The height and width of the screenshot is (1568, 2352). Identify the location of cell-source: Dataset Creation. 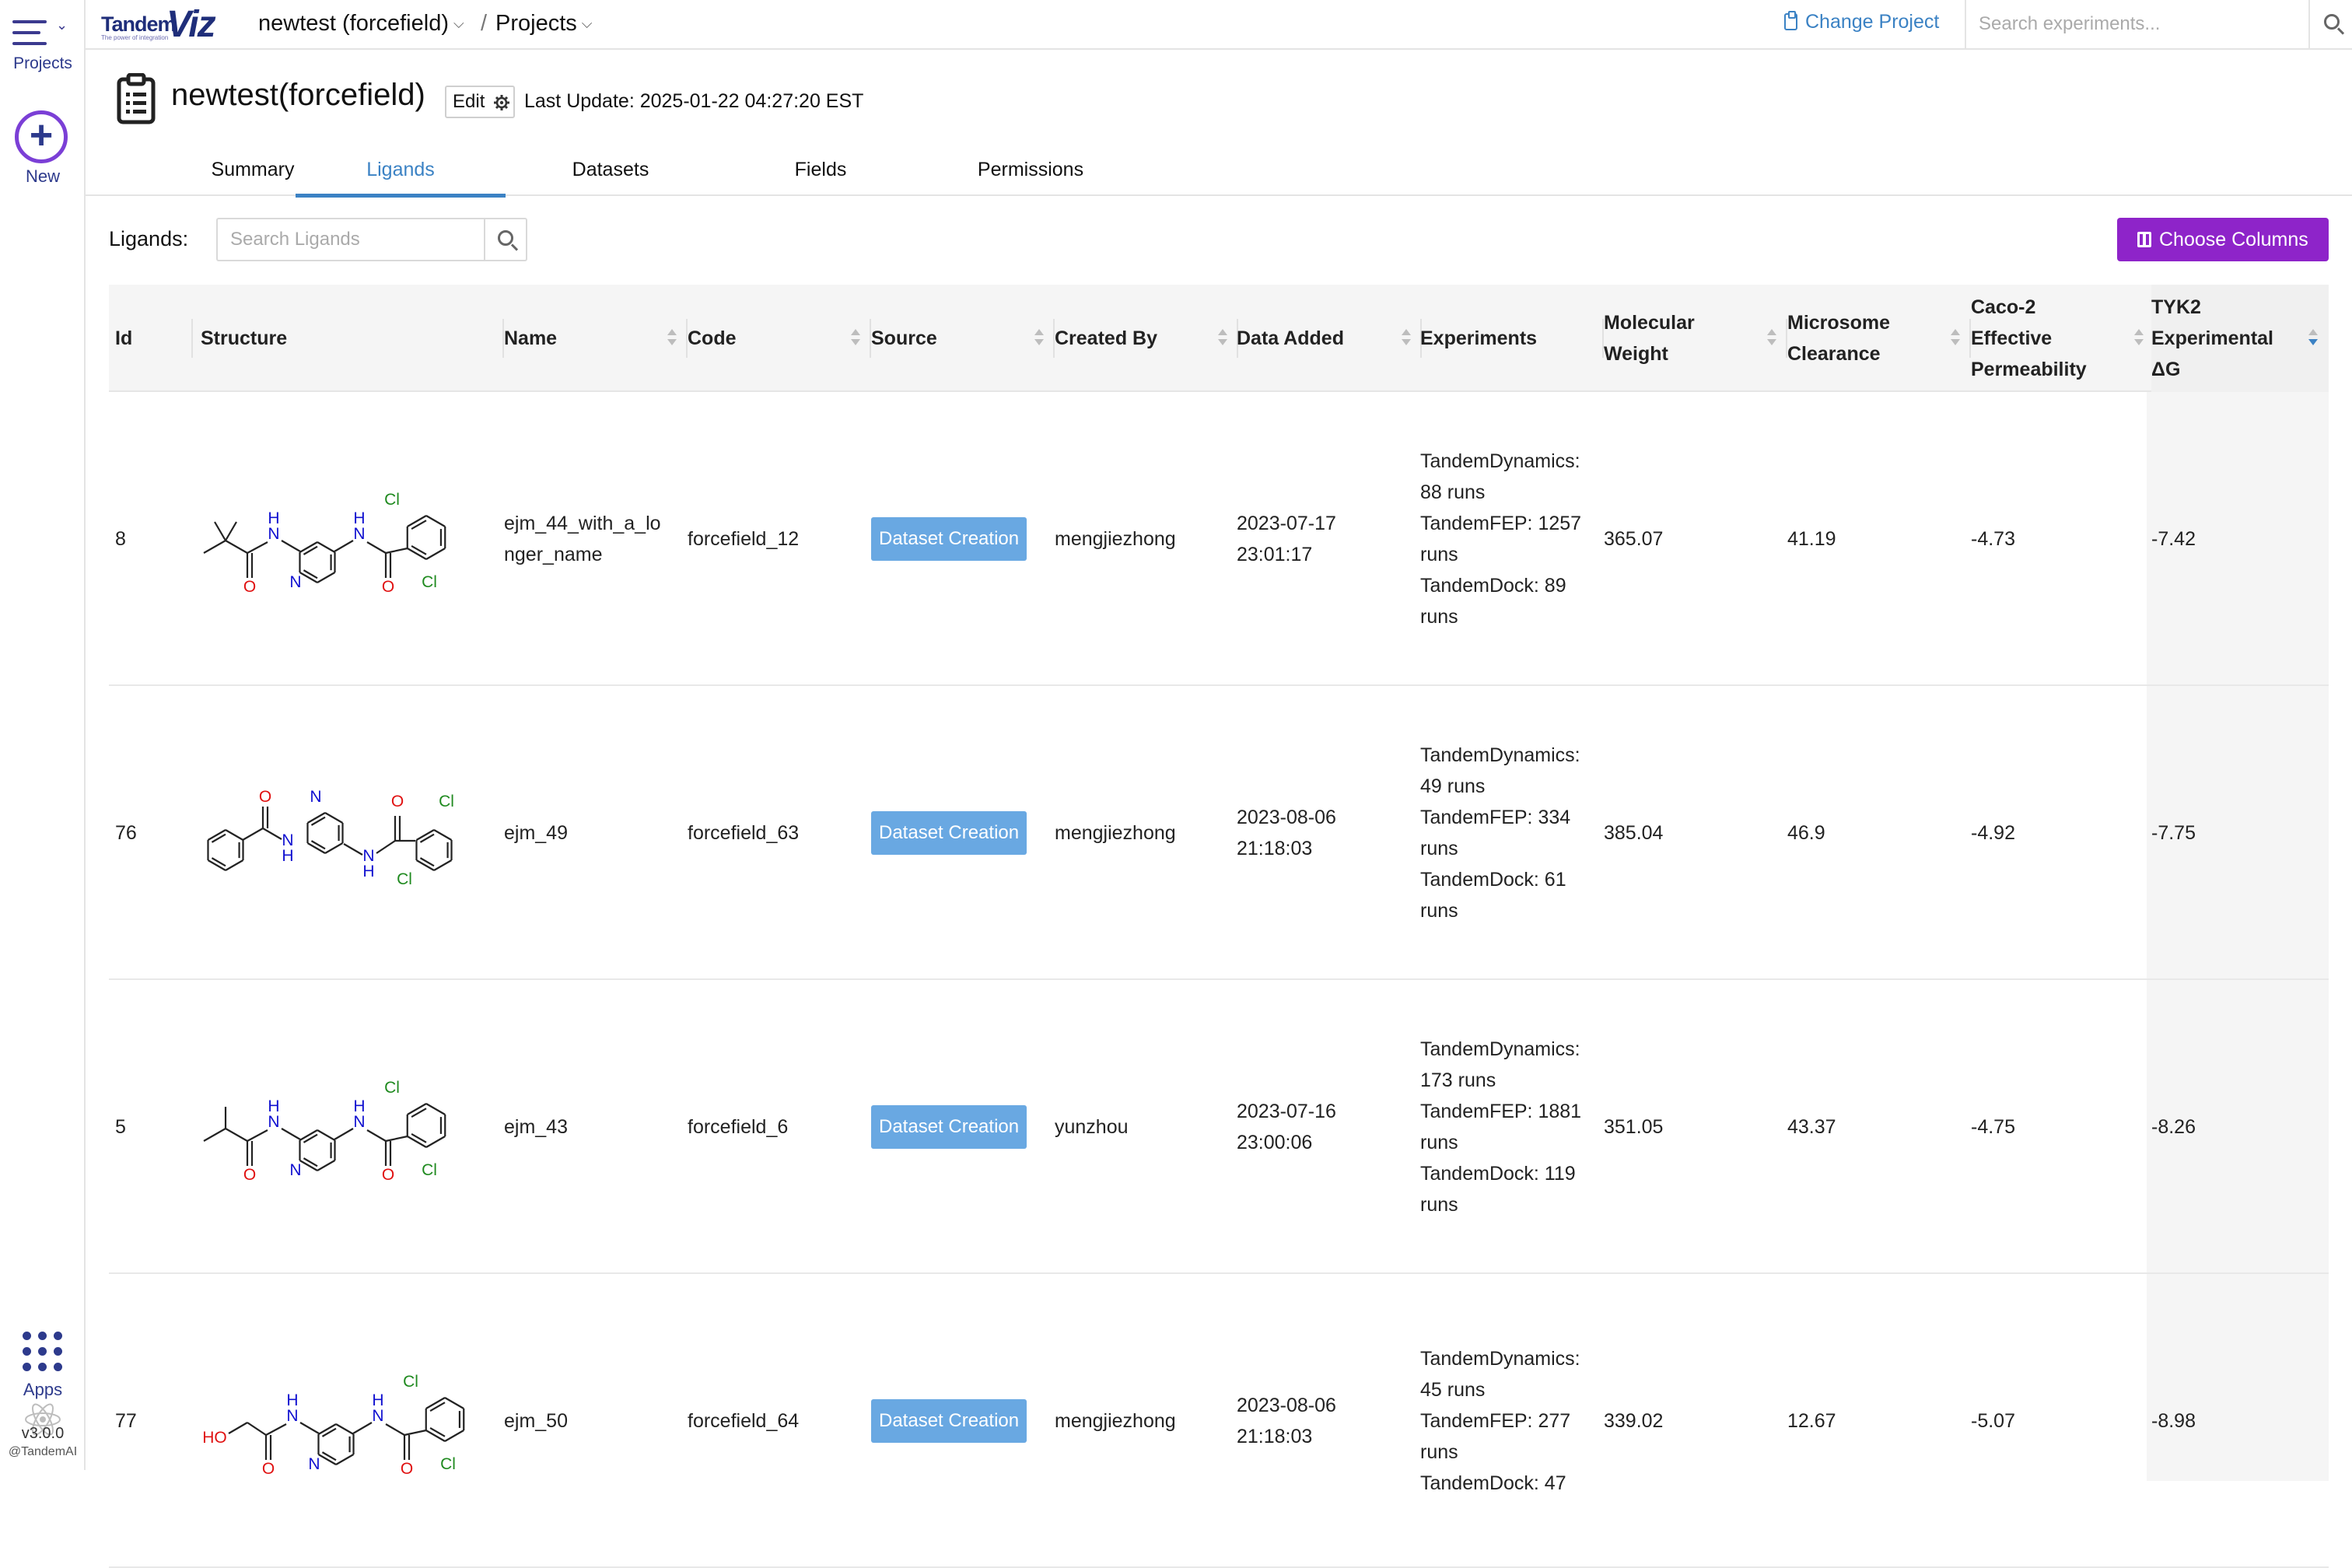
(963, 1127).